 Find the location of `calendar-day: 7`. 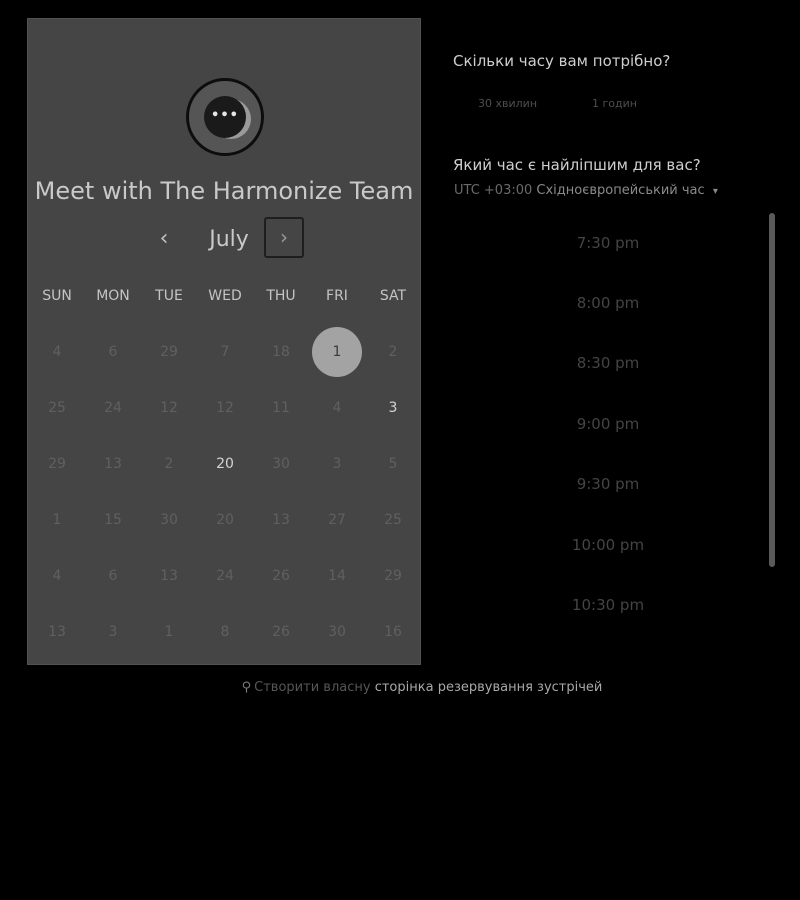

calendar-day: 7 is located at coordinates (225, 352).